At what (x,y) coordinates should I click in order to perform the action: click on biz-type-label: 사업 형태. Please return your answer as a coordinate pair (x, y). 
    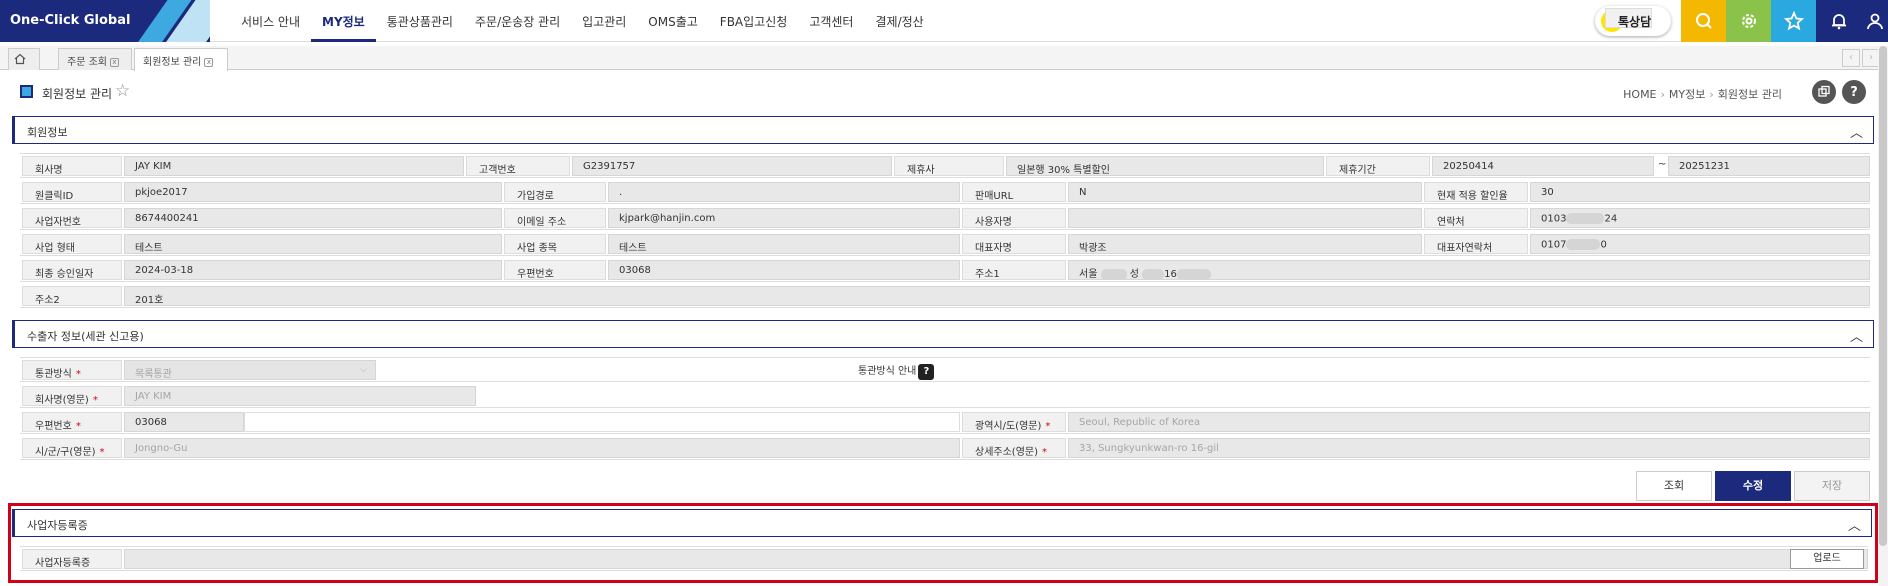
    Looking at the image, I should click on (72, 244).